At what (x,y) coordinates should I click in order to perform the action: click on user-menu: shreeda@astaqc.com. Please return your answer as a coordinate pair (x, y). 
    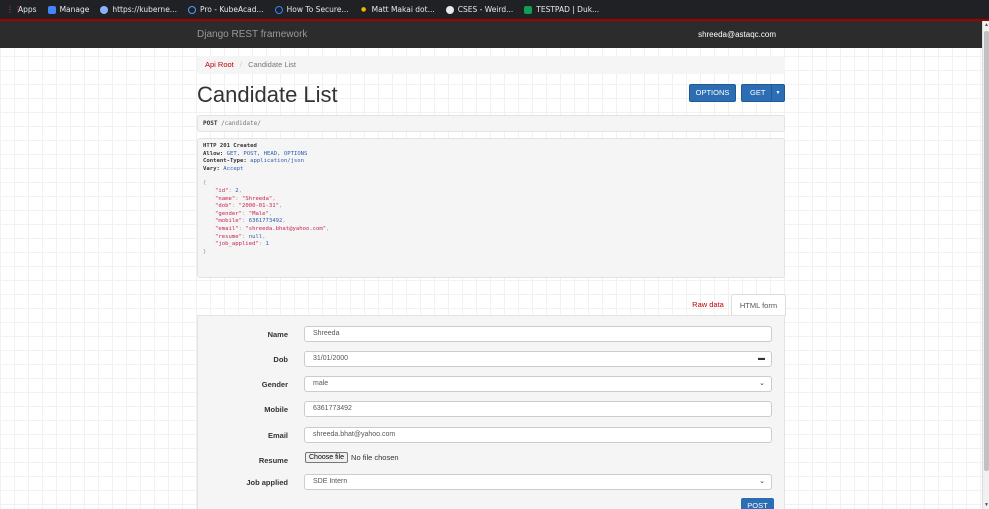
    Looking at the image, I should click on (737, 34).